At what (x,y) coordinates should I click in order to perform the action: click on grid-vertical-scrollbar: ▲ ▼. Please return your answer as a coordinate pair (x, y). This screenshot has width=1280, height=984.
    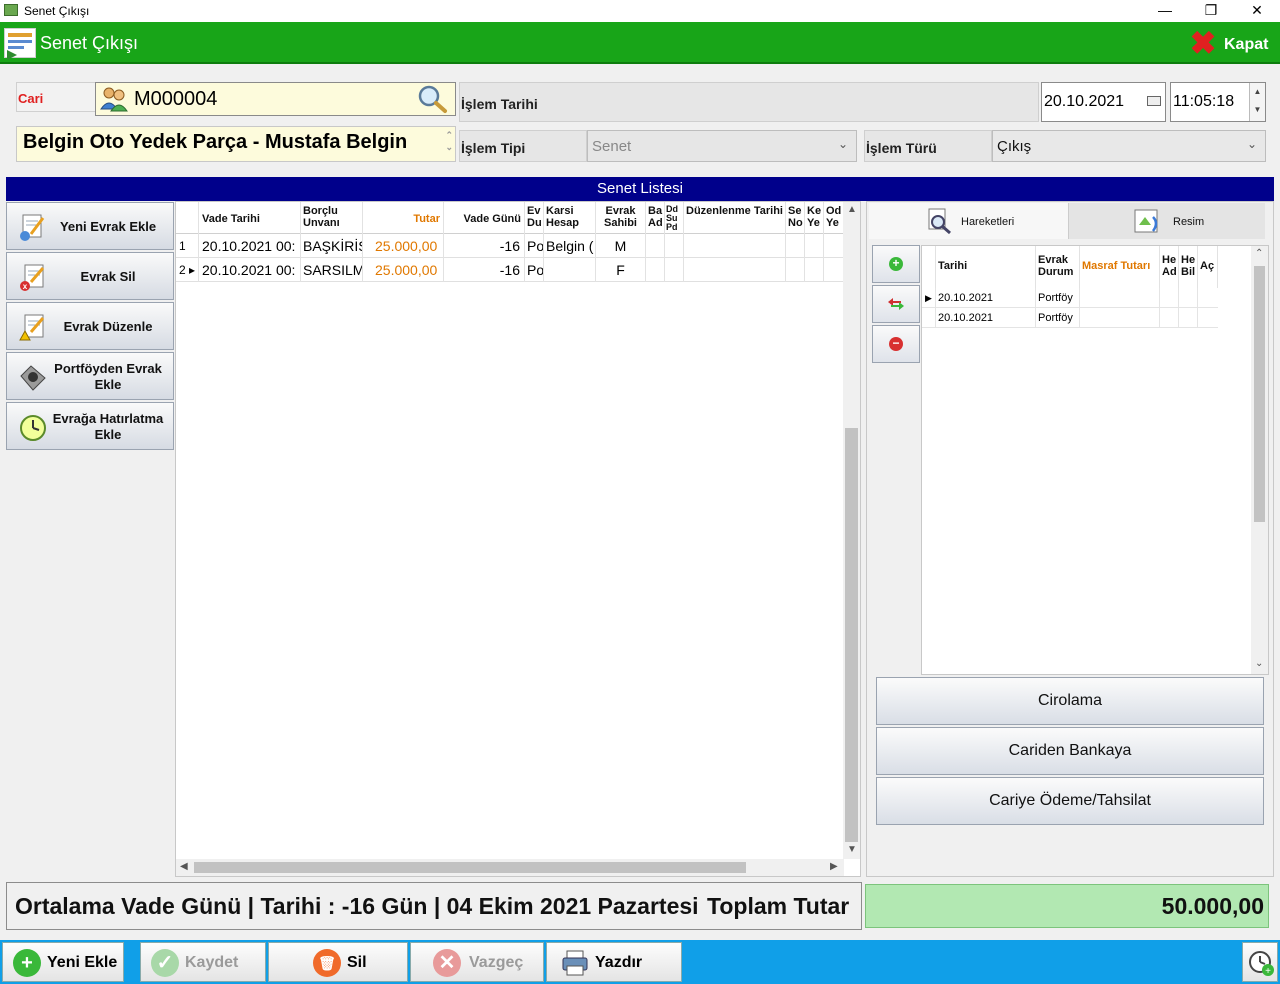
    Looking at the image, I should click on (851, 530).